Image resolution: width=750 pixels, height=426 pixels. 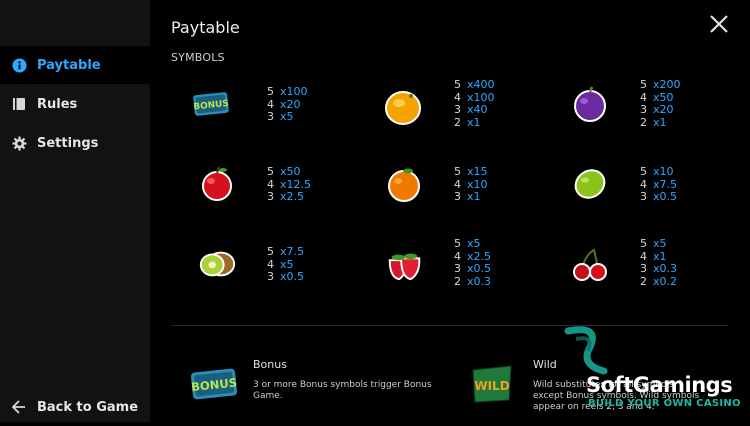 I want to click on sidebar-item-label: Settings, so click(x=68, y=143).